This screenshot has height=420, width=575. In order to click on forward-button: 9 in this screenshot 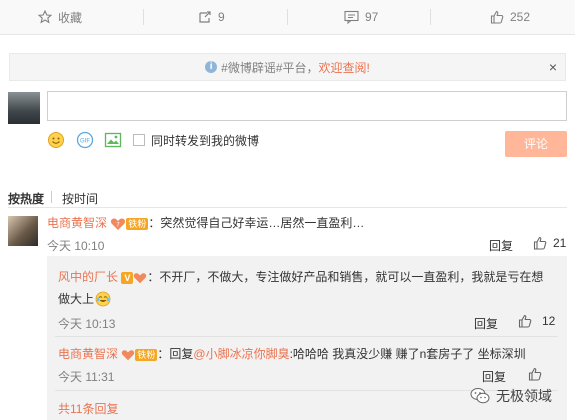, I will do `click(211, 17)`.